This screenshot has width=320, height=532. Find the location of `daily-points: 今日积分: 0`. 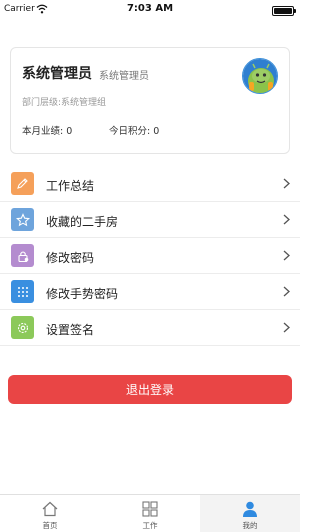

daily-points: 今日积分: 0 is located at coordinates (134, 131).